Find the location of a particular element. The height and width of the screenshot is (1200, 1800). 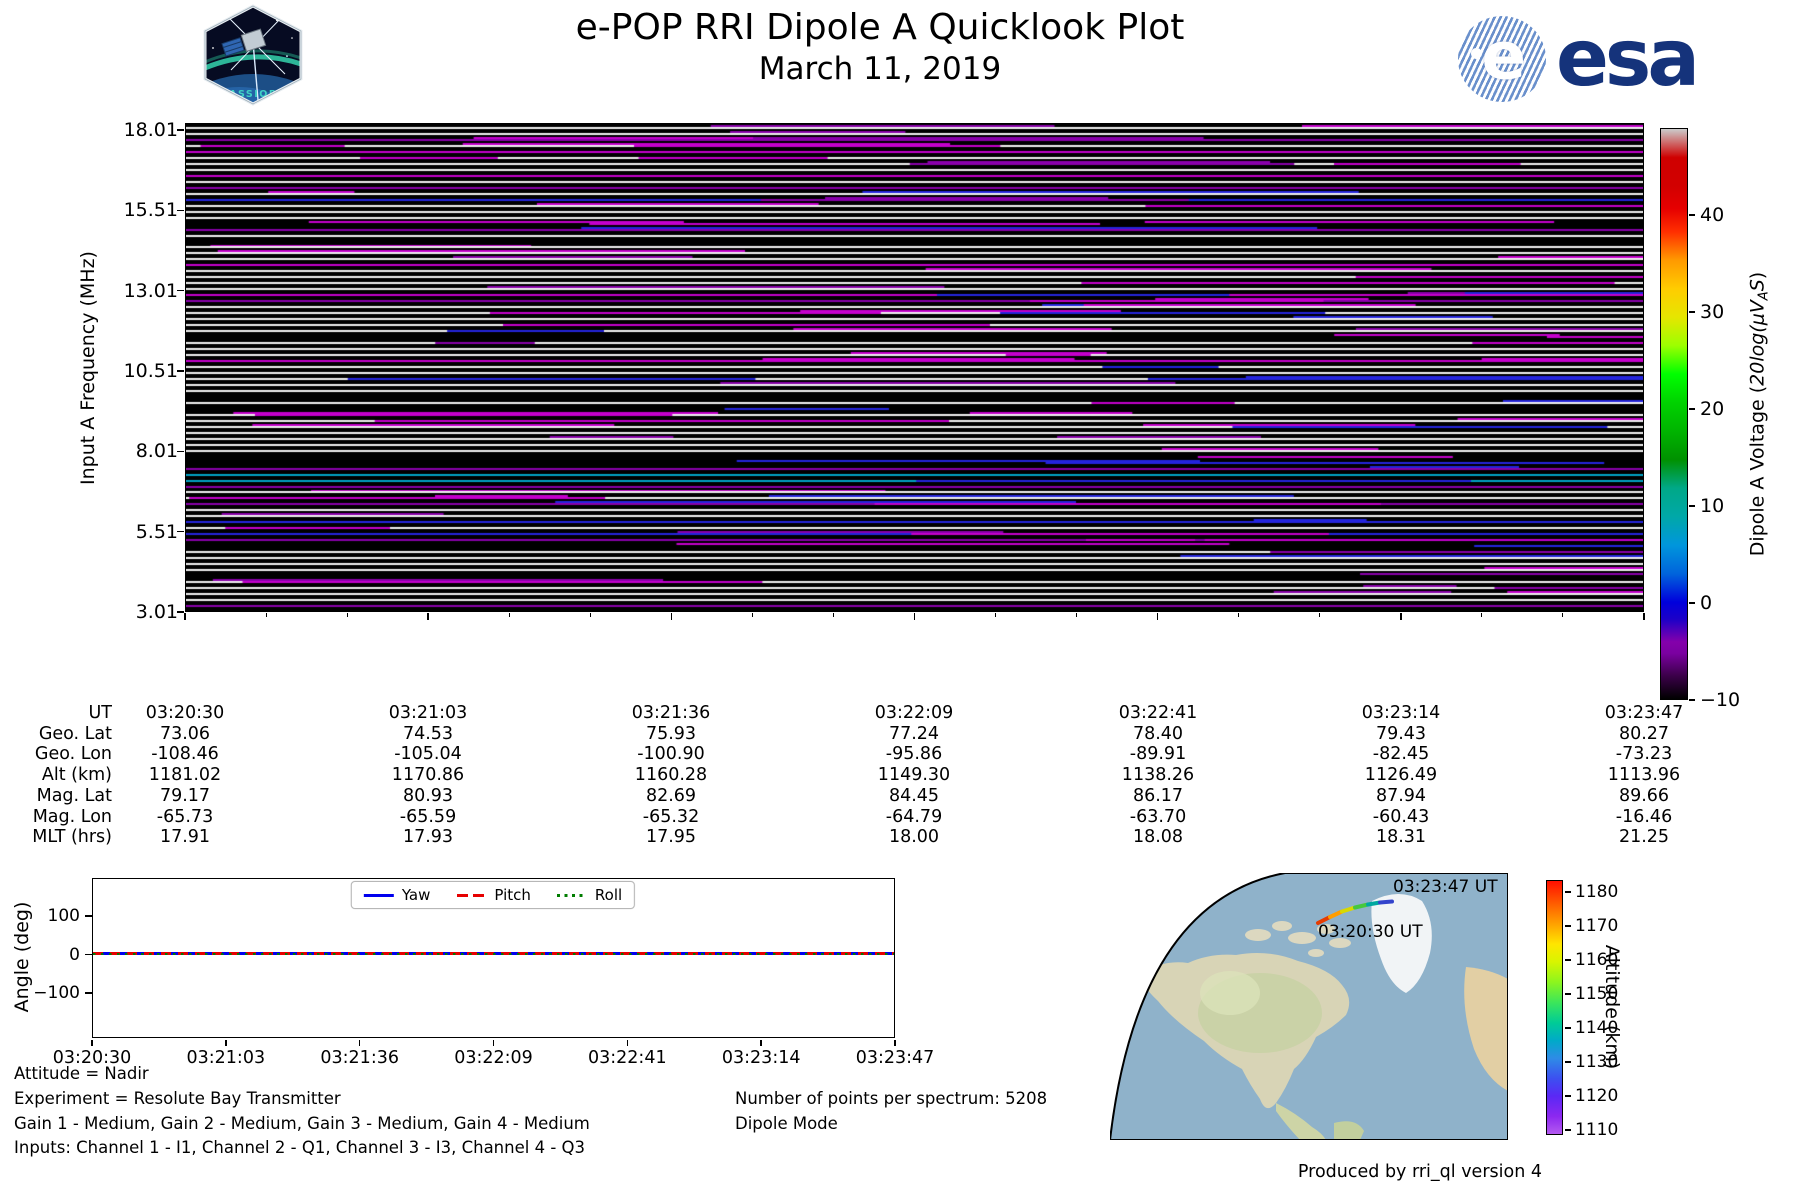

eph-cell: 03:21:36 is located at coordinates (671, 713).